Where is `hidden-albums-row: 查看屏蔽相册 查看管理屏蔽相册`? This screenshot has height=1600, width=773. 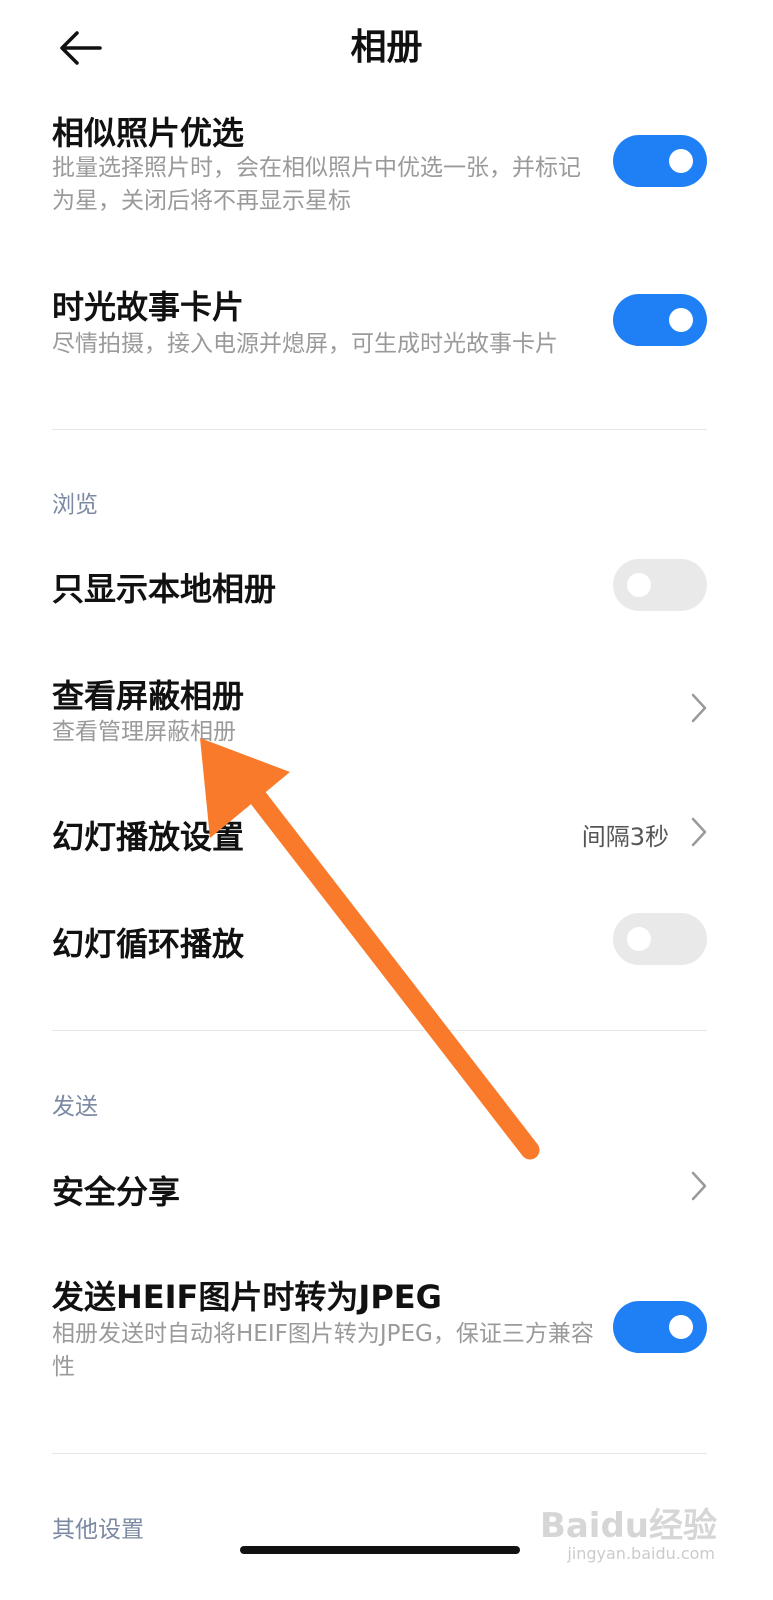
hidden-albums-row: 查看屏蔽相册 查看管理屏蔽相册 is located at coordinates (386, 710).